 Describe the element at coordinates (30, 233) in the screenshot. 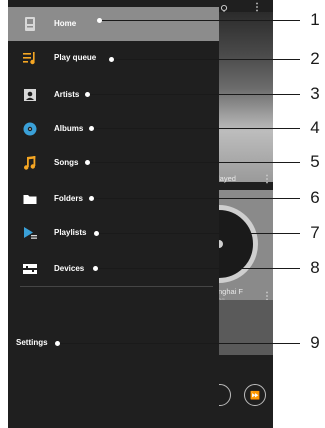

I see `playlists-icon` at that location.